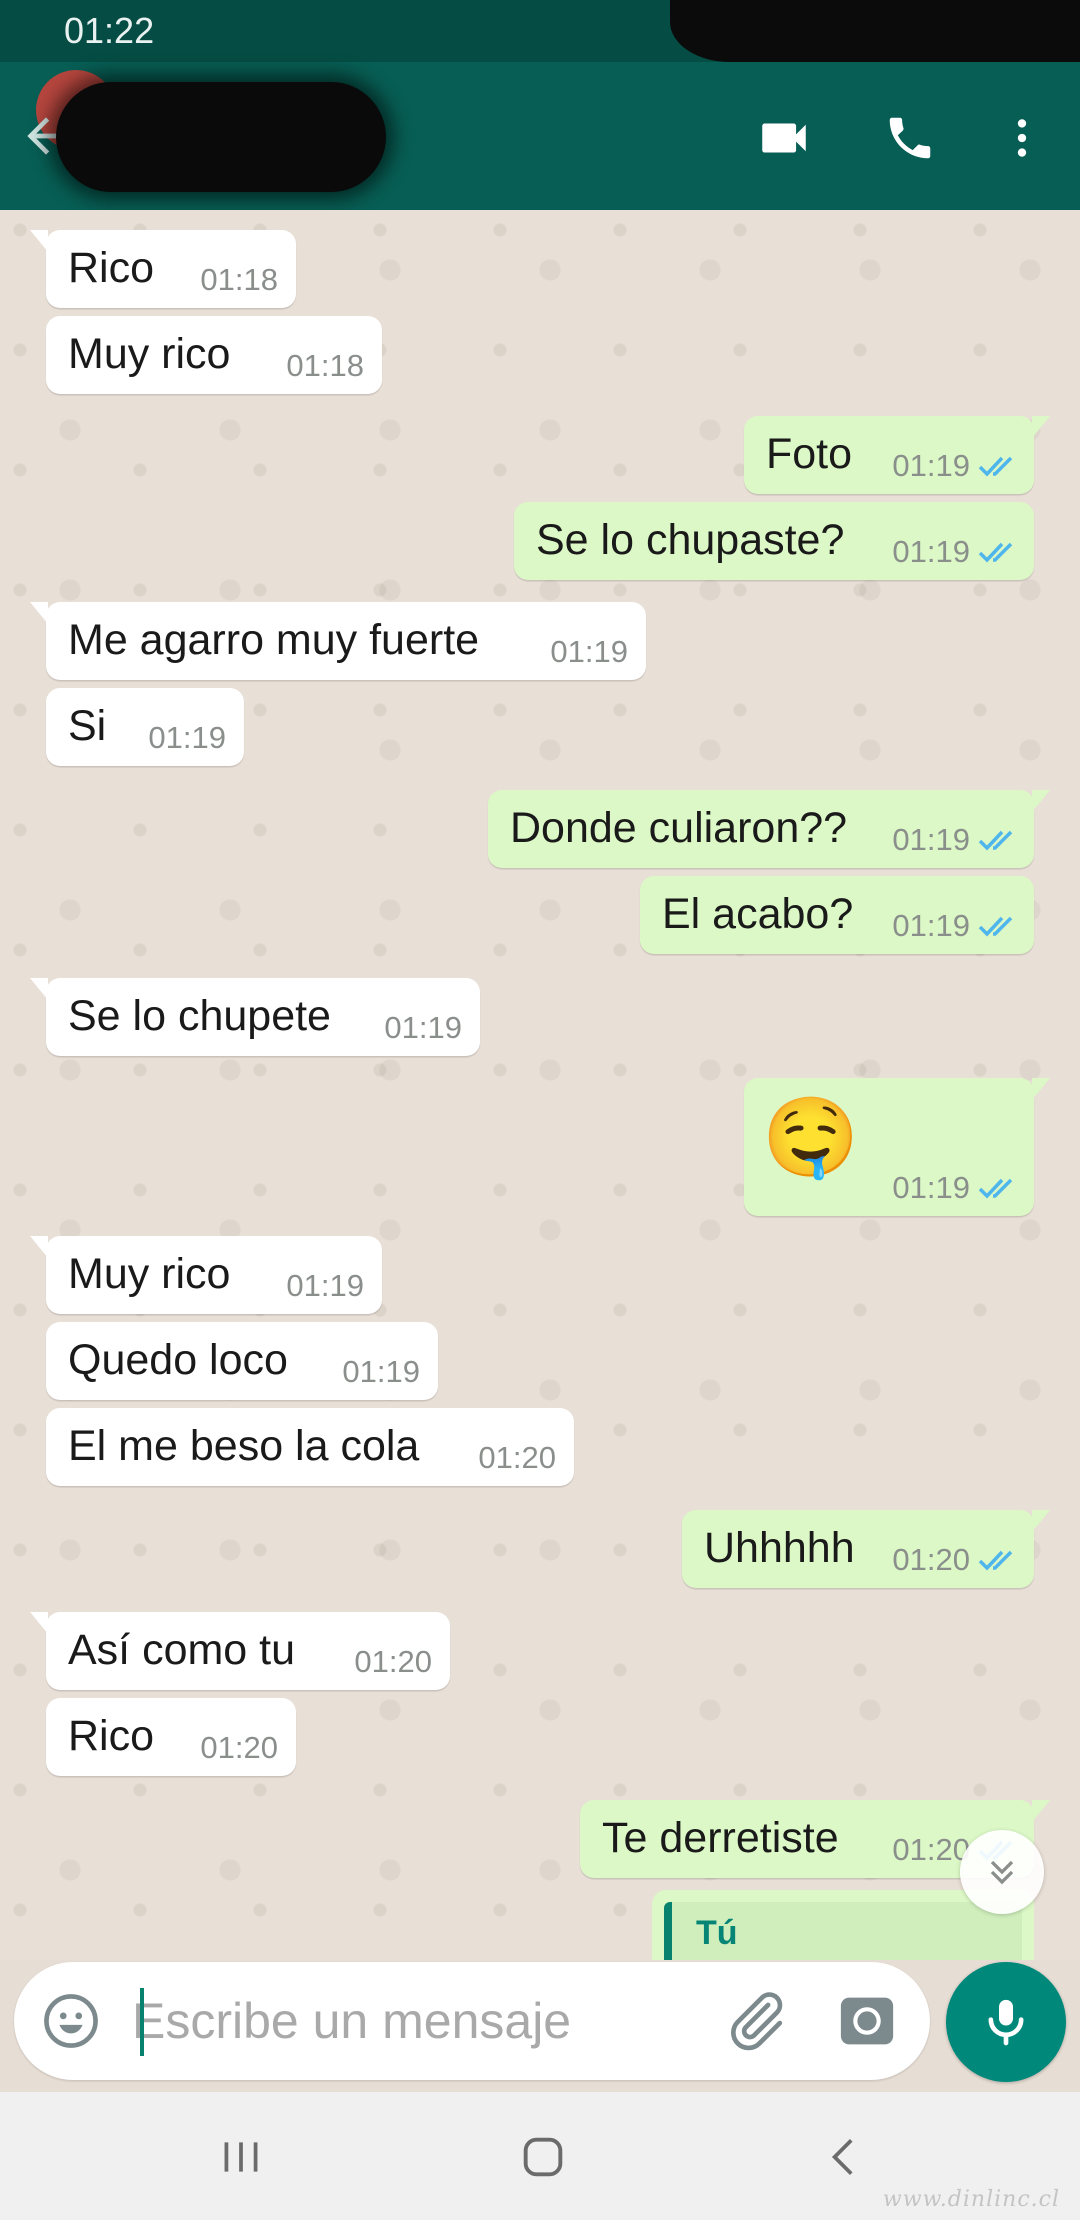  I want to click on system-navigation-bar: www.dinlinc.cl, so click(540, 2156).